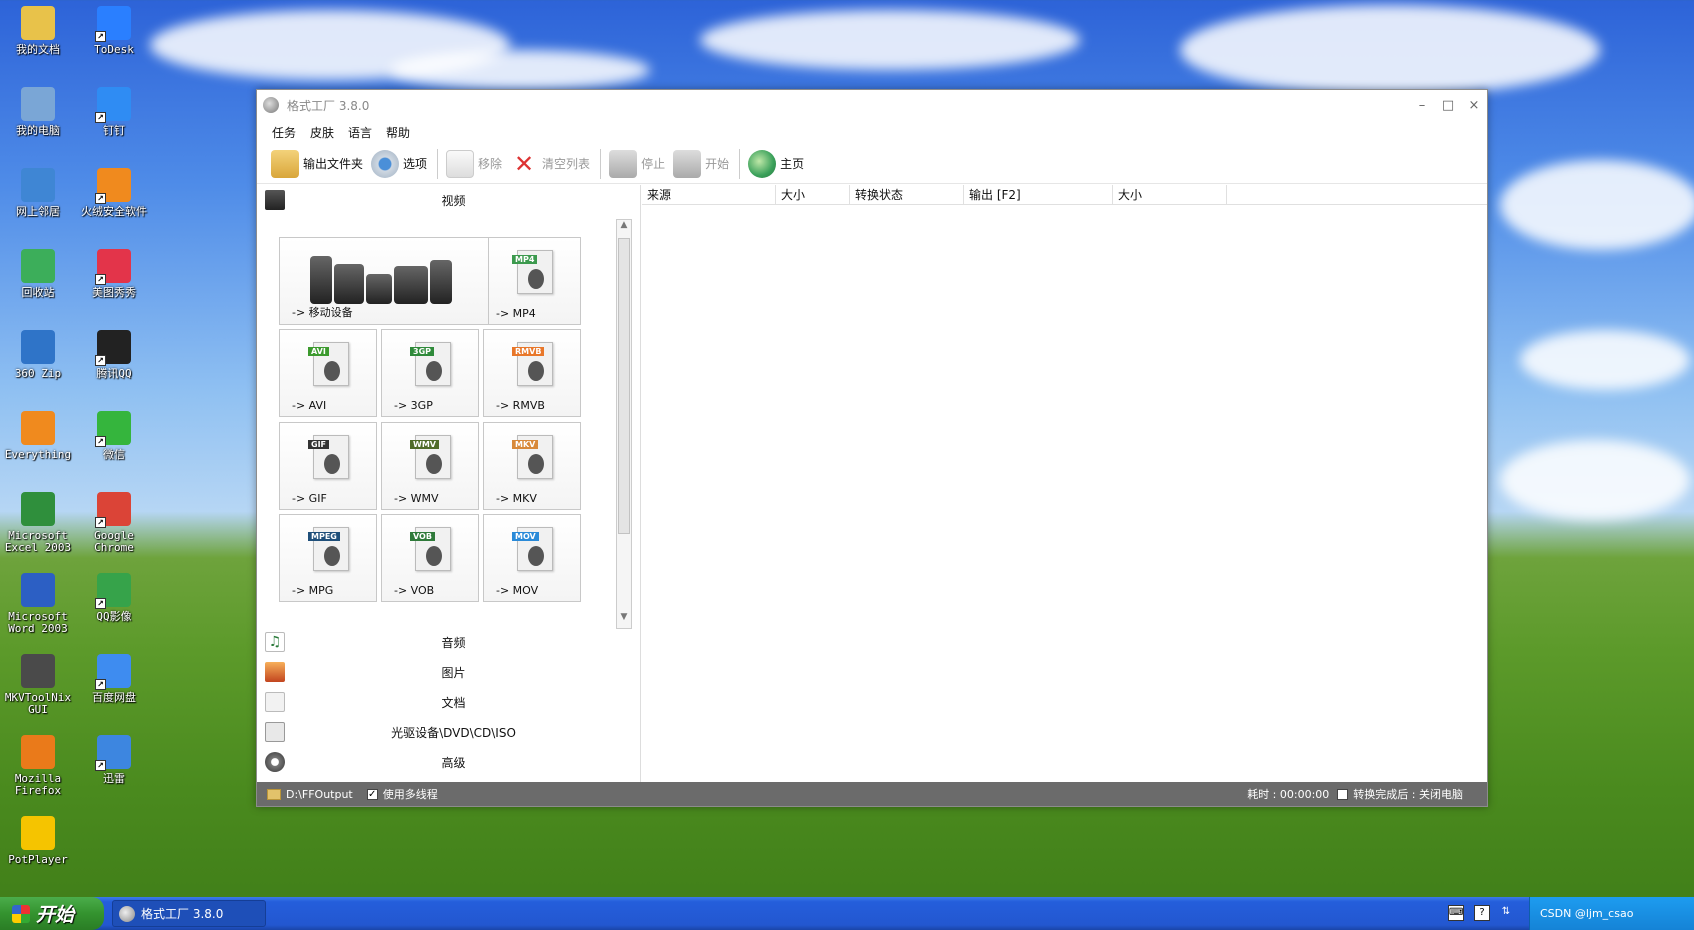 The height and width of the screenshot is (930, 1694). Describe the element at coordinates (448, 672) in the screenshot. I see `category-image: 图片` at that location.